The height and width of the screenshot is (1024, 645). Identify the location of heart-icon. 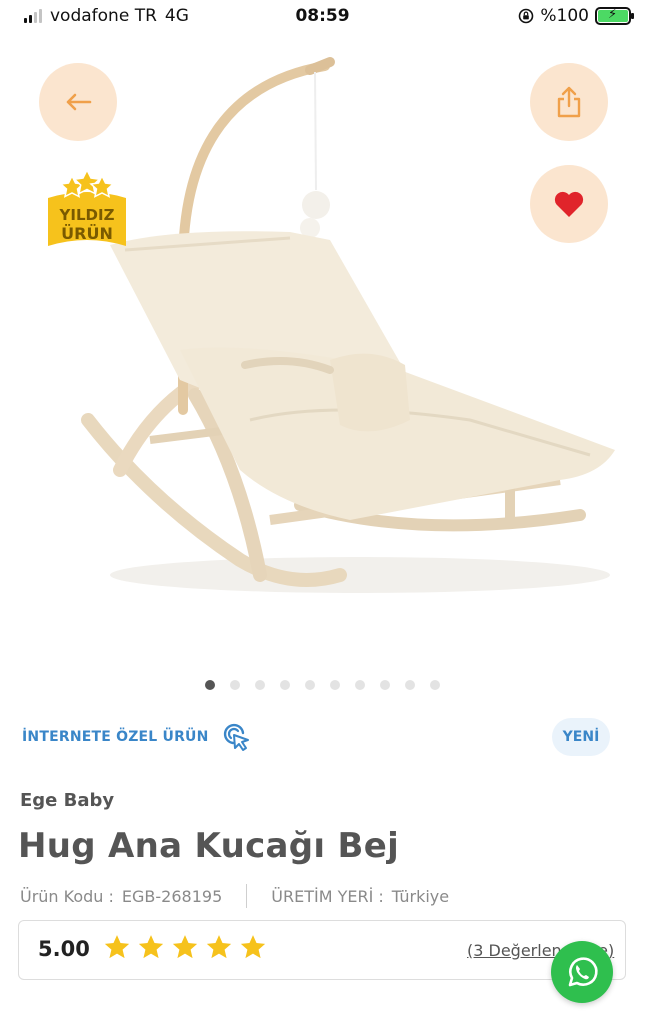
(569, 204).